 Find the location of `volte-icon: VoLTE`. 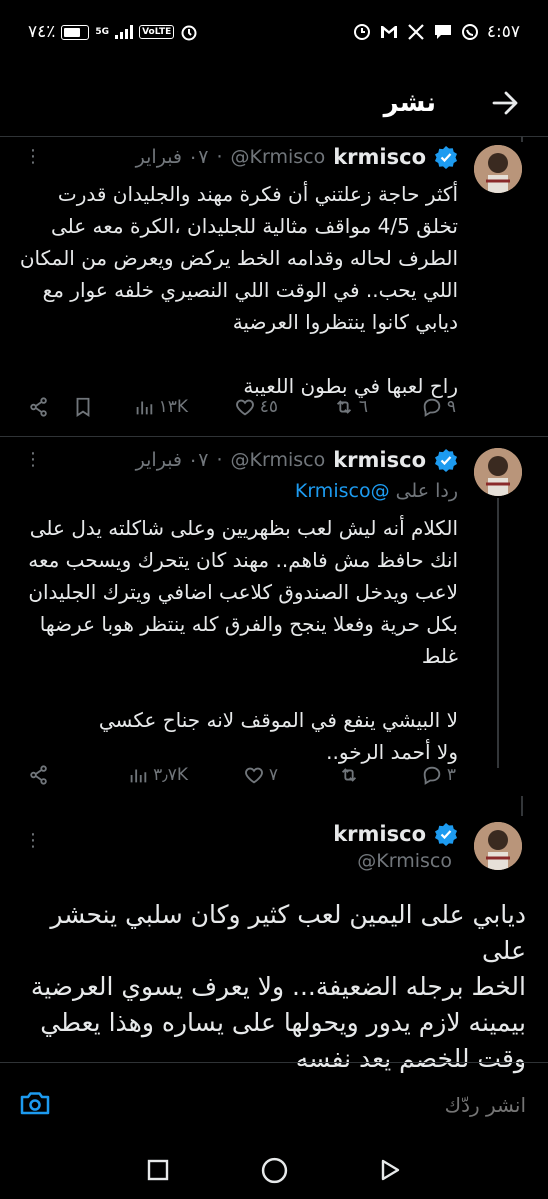

volte-icon: VoLTE is located at coordinates (157, 32).